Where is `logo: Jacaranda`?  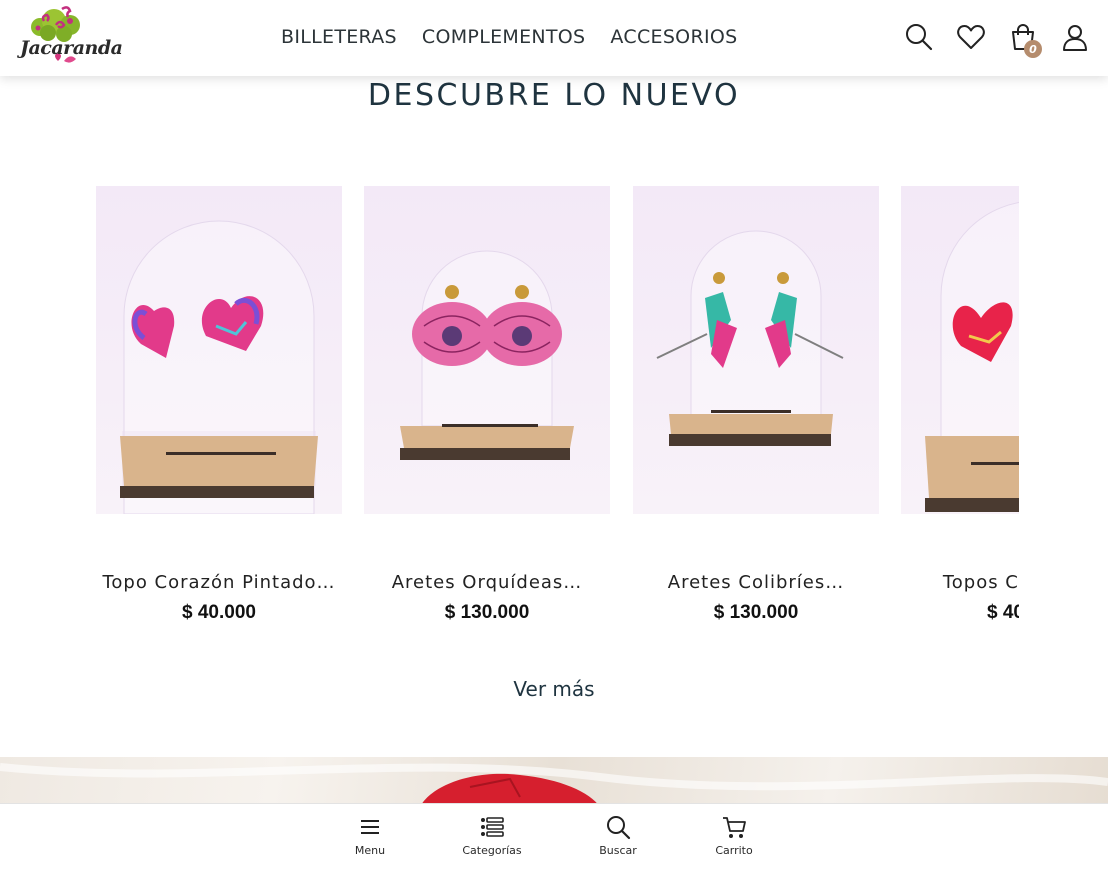 logo: Jacaranda is located at coordinates (70, 38).